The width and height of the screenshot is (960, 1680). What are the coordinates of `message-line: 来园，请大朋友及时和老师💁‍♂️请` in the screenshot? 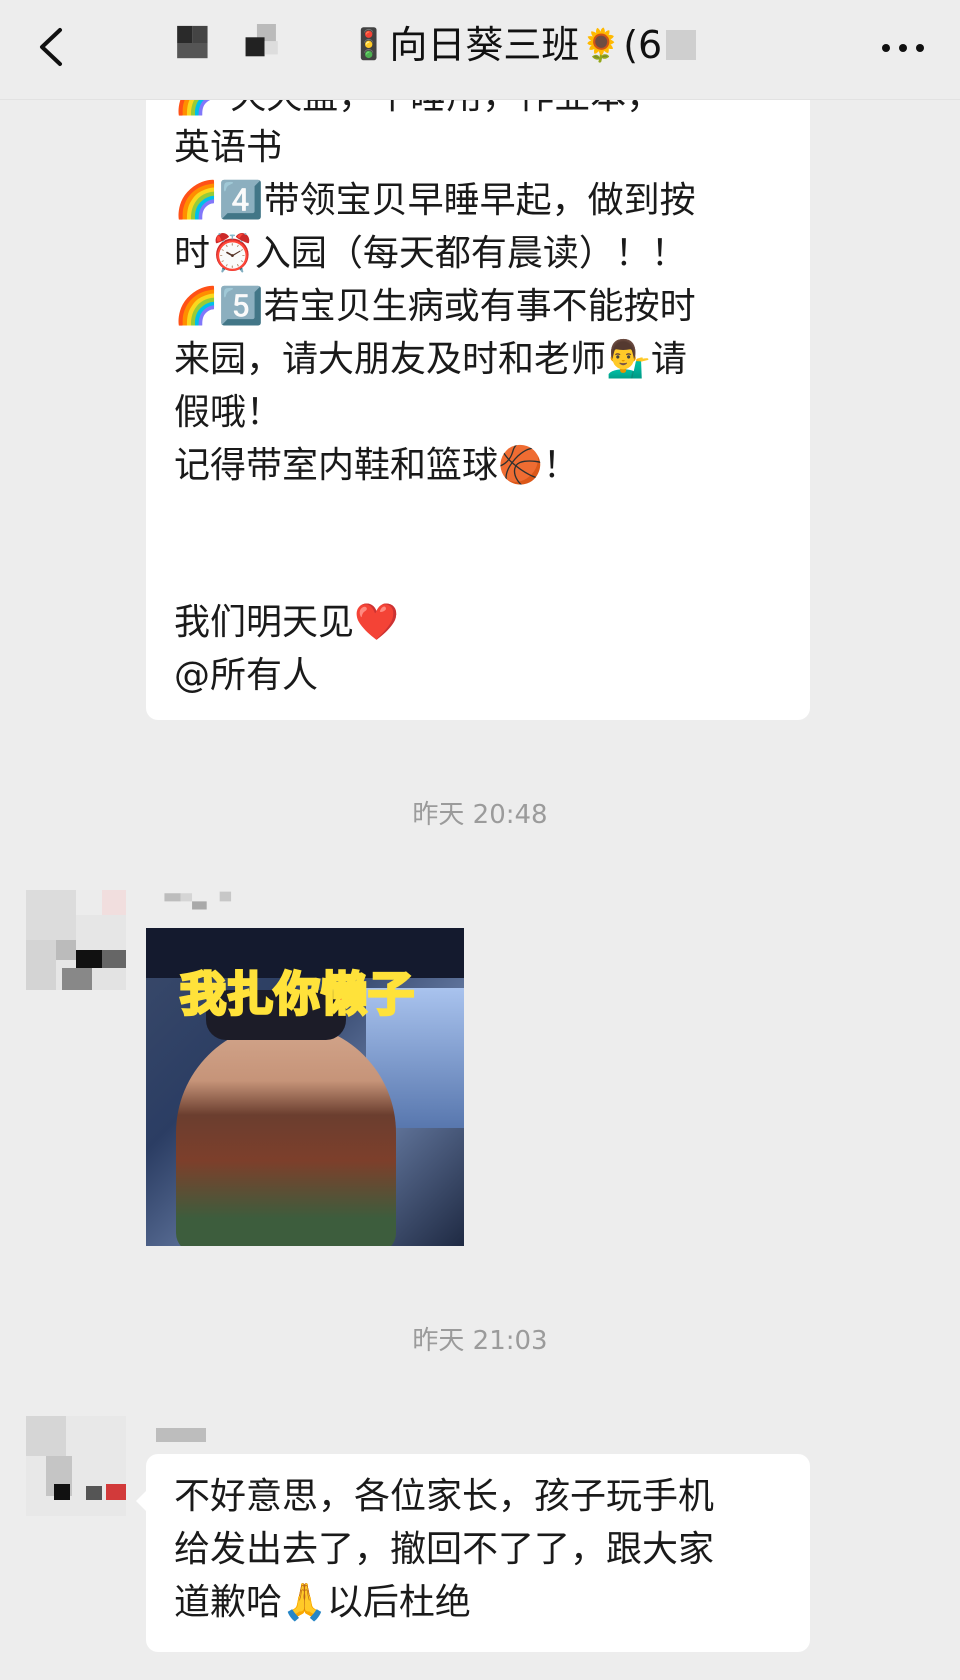 It's located at (430, 359).